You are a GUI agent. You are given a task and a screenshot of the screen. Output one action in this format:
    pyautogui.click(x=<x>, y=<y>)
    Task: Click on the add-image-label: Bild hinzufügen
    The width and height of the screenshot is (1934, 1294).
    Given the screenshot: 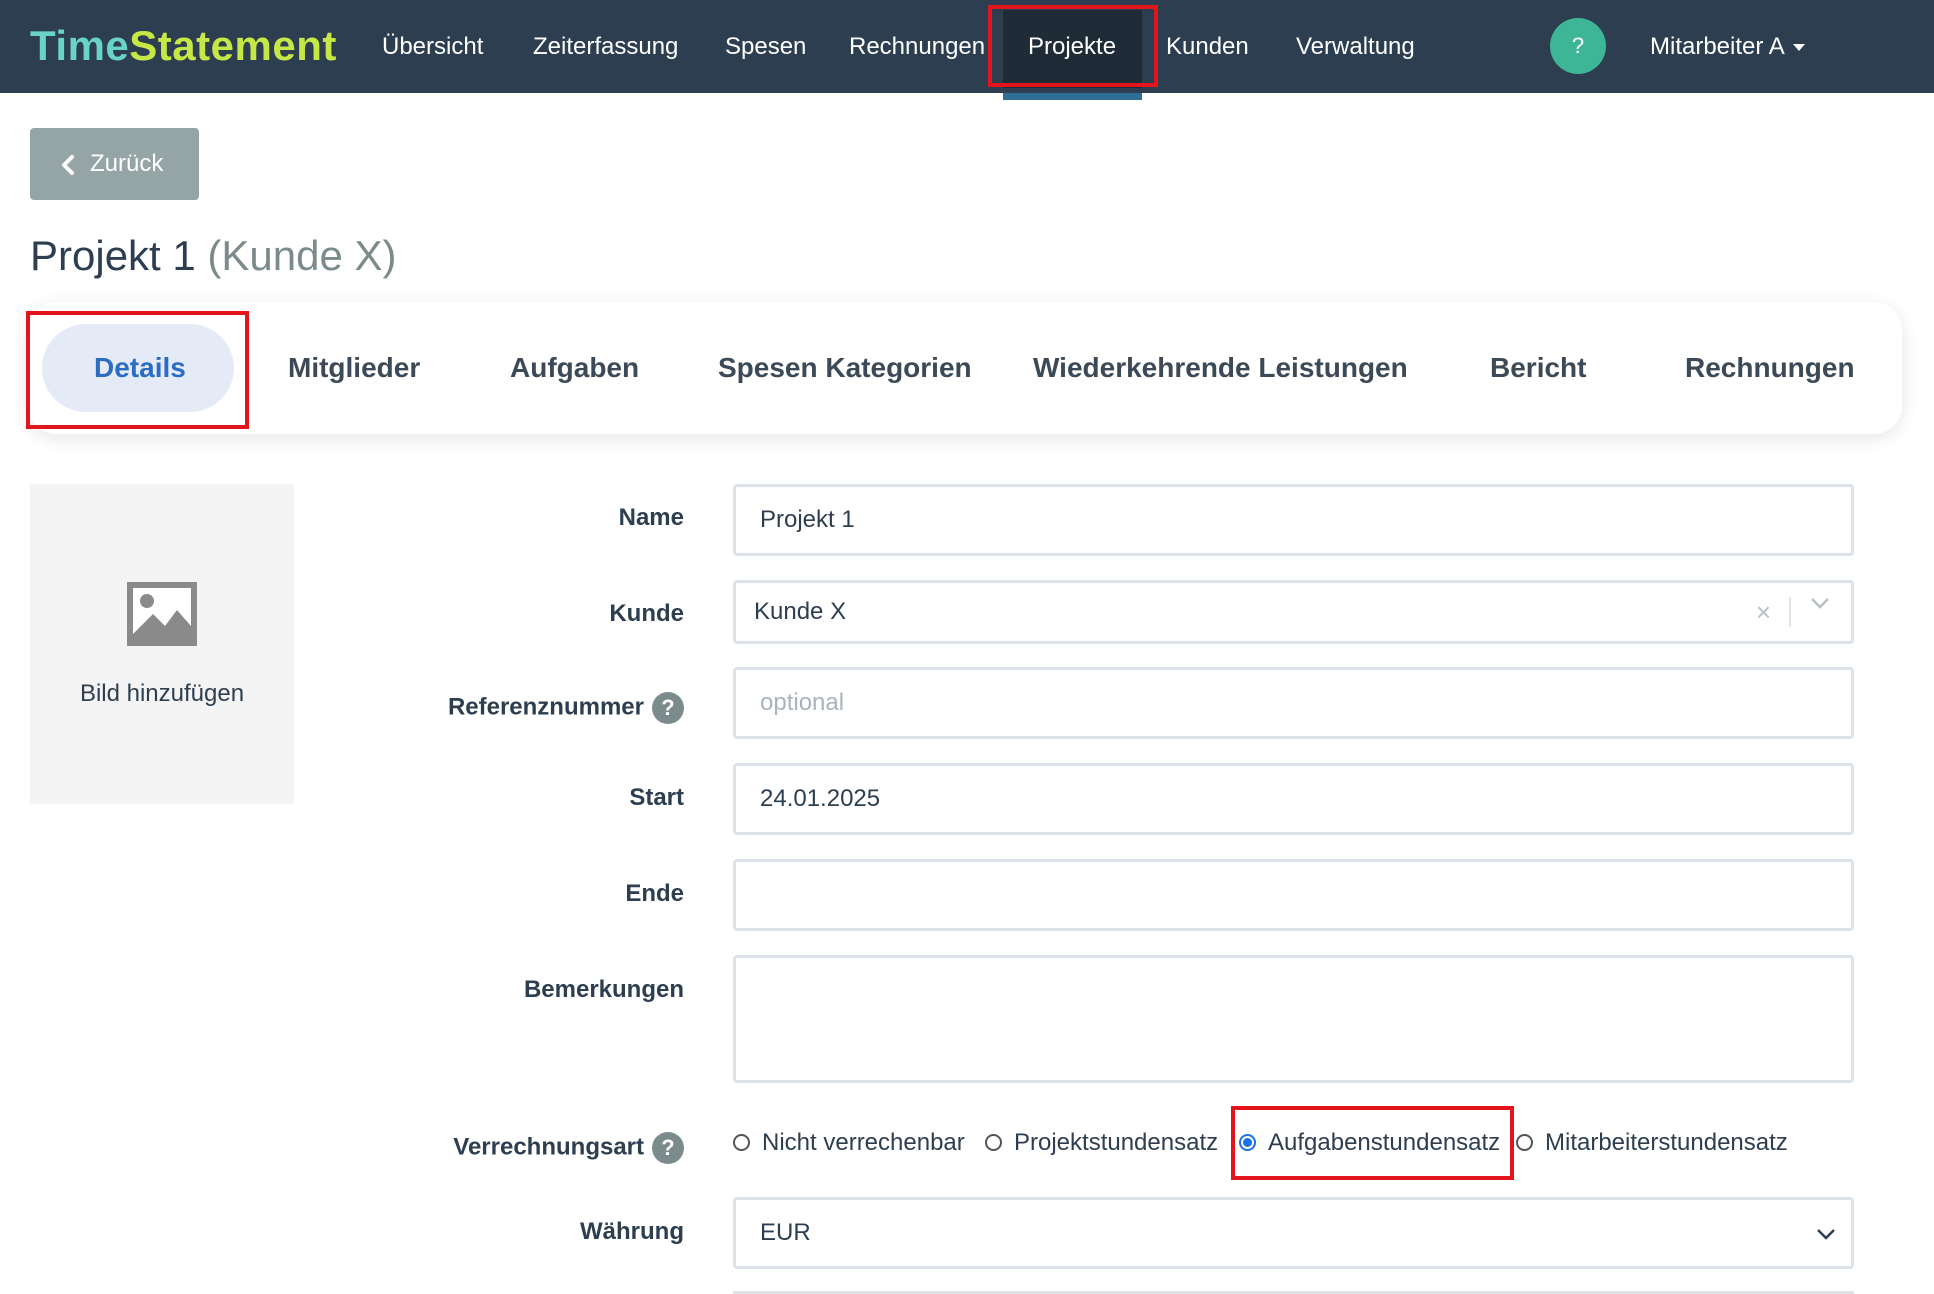 What is the action you would take?
    pyautogui.click(x=162, y=693)
    